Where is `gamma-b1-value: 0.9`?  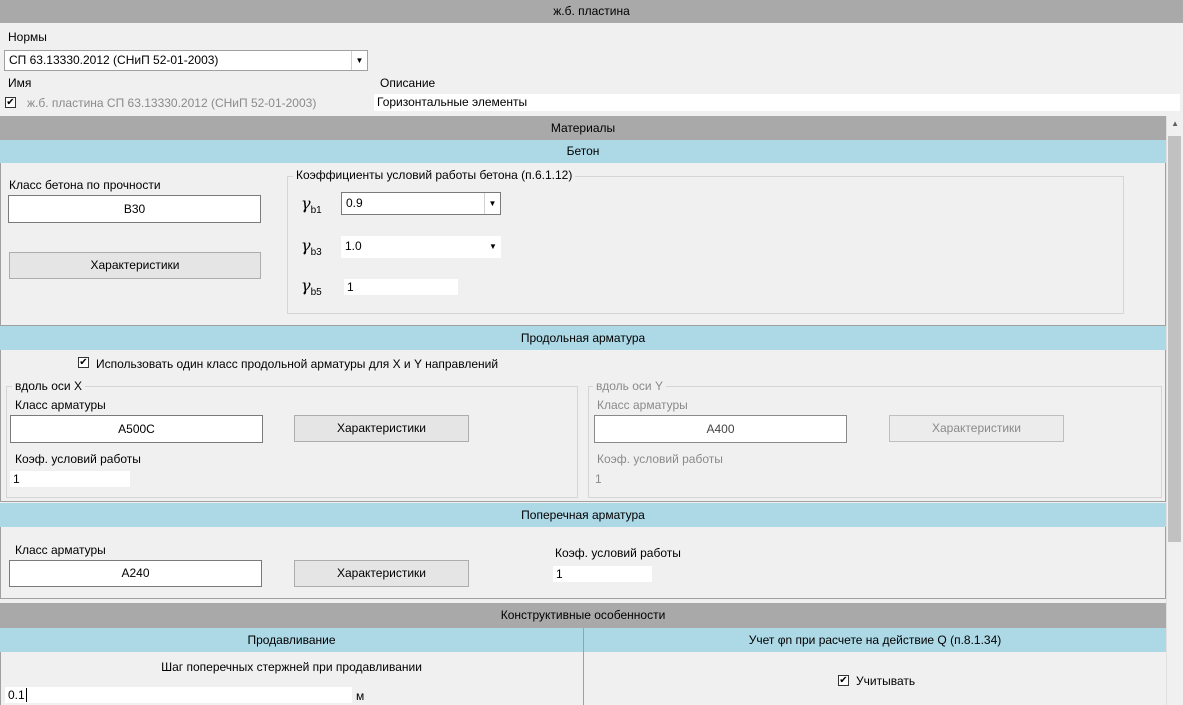
gamma-b1-value: 0.9 is located at coordinates (354, 203).